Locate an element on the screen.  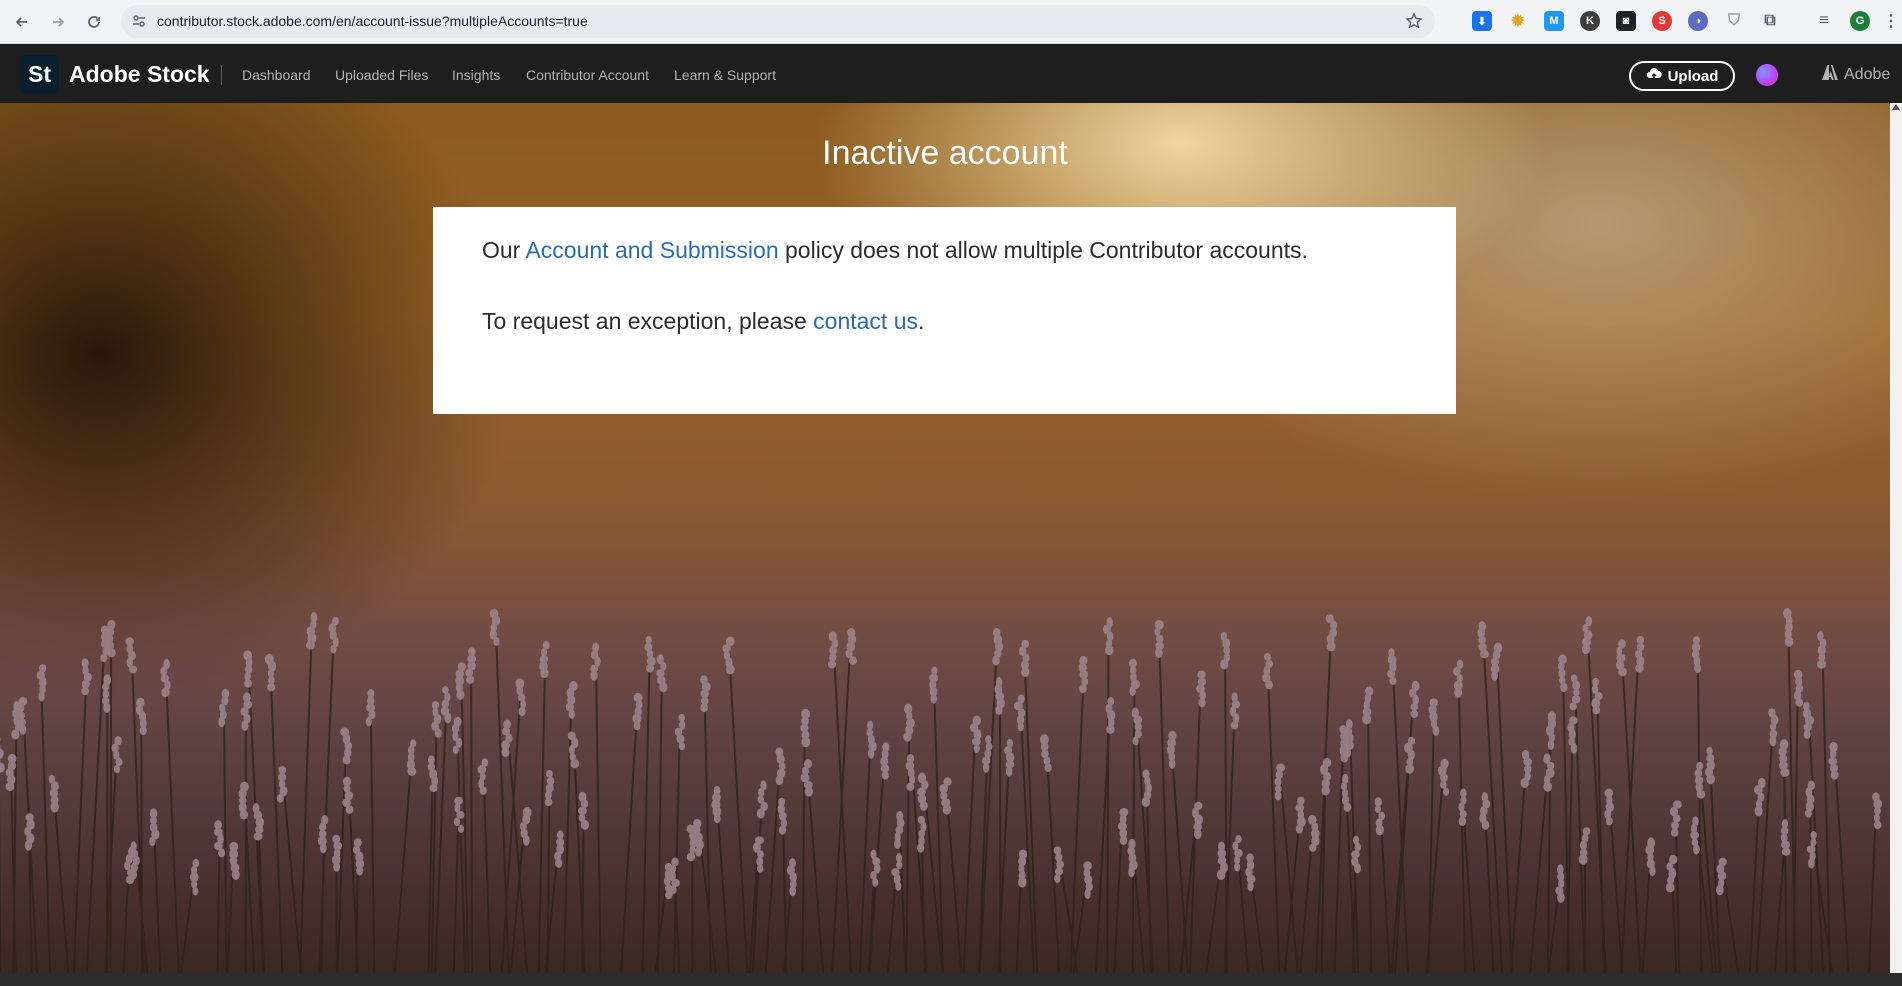
exception-text-suffix: . is located at coordinates (921, 321).